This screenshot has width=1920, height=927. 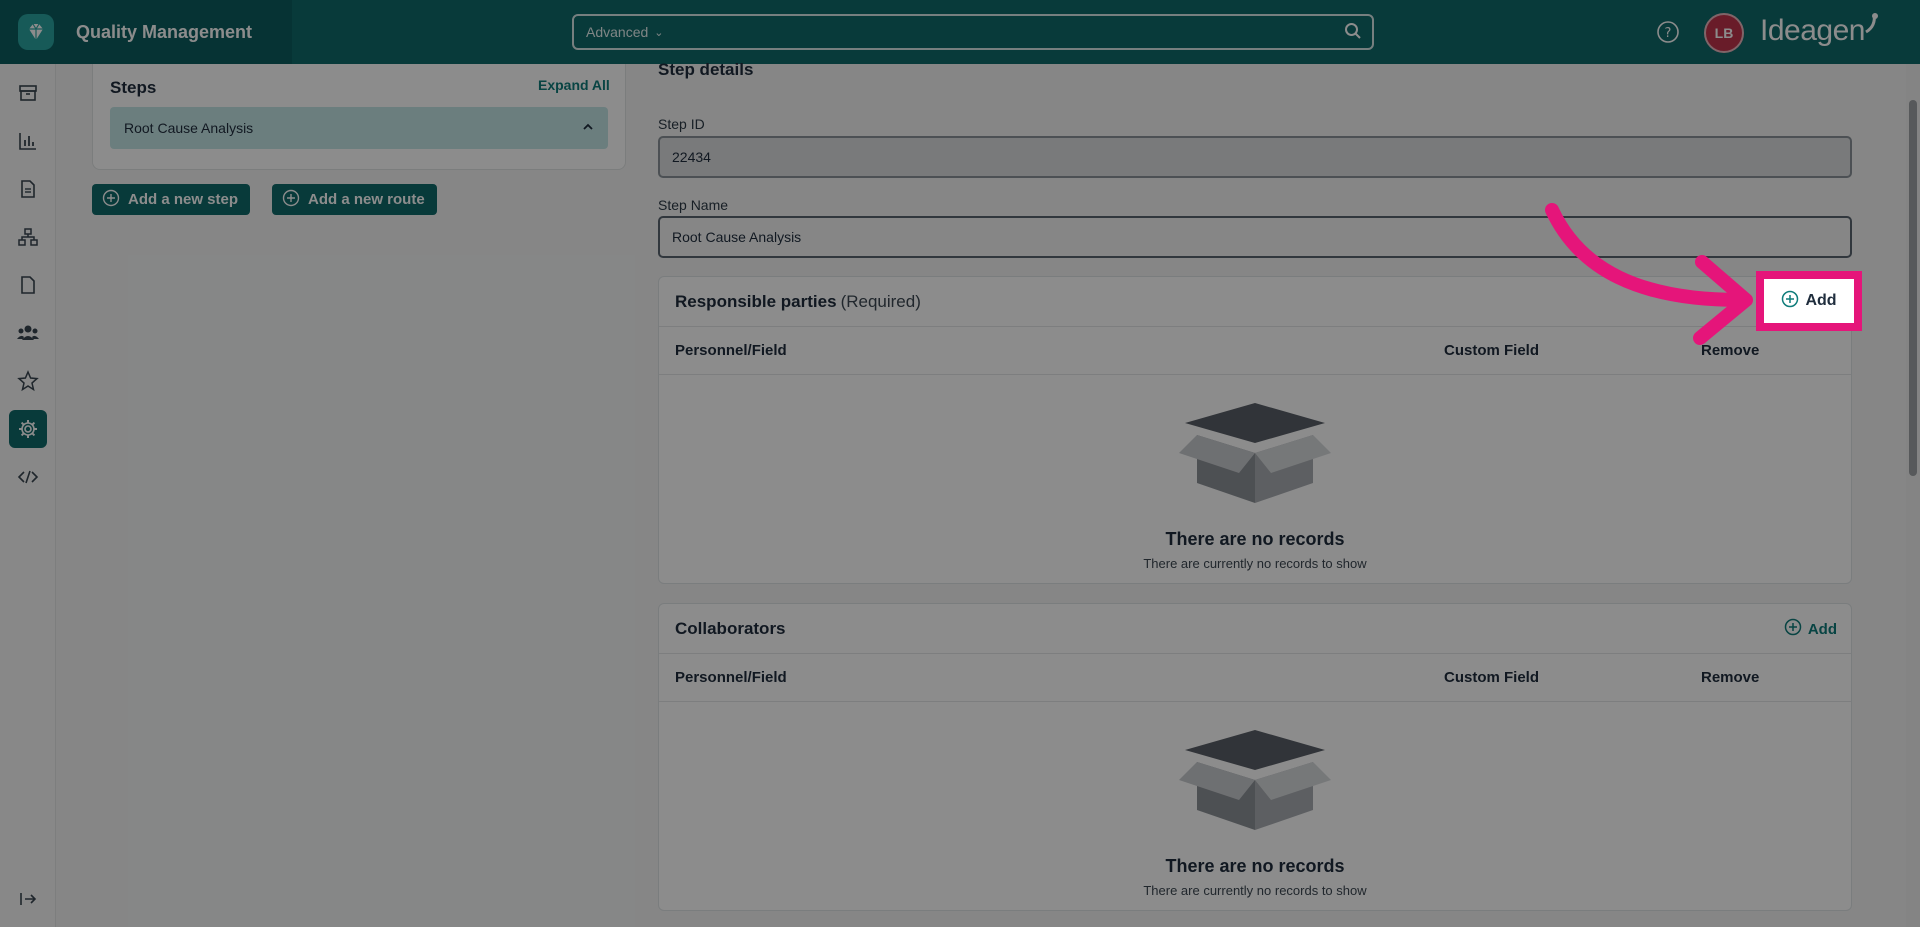 I want to click on plus-circle-icon, so click(x=1790, y=301).